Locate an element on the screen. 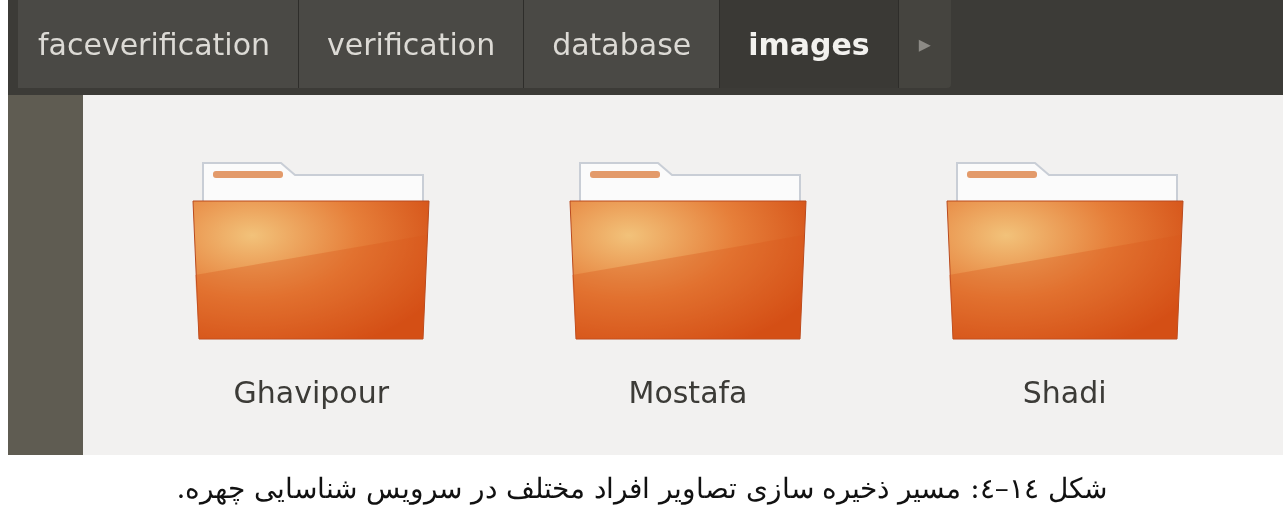 This screenshot has width=1283, height=521. figure-caption: شکل ١٤–٤: مسیر ذخیره سازی تصاویر افراد مختلف در سرویس شناسایی چهره. is located at coordinates (641, 488).